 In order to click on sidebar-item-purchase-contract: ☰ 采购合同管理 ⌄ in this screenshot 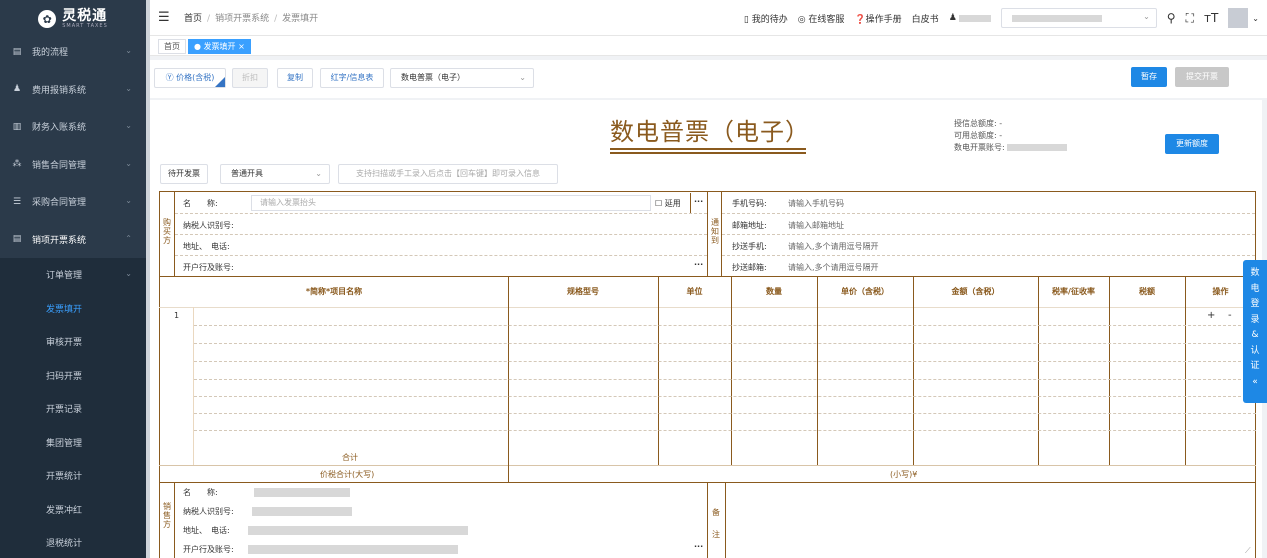, I will do `click(73, 202)`.